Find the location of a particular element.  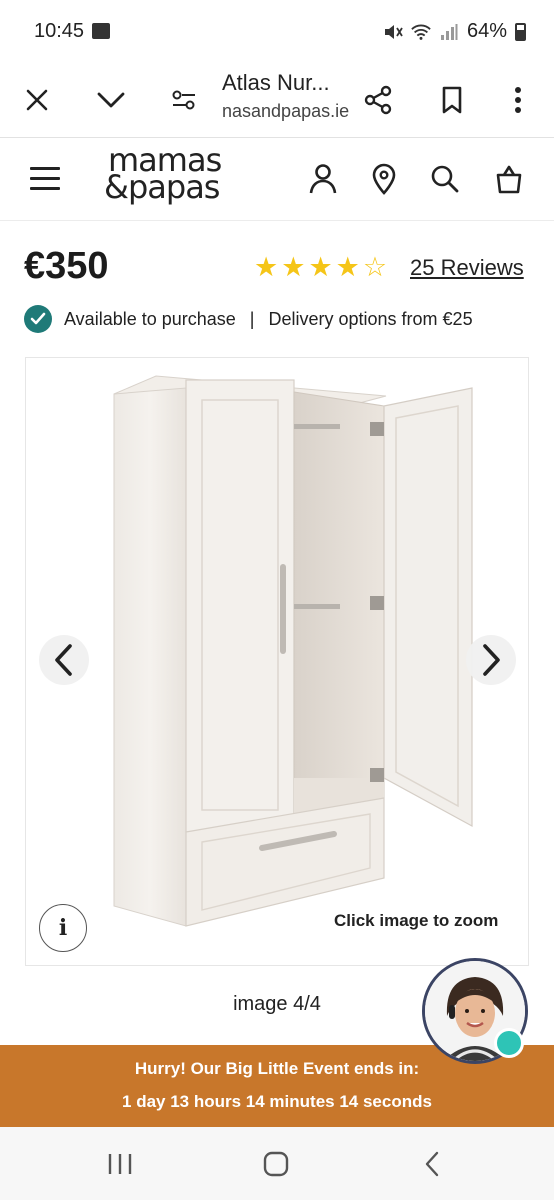

next-image-button is located at coordinates (491, 660).